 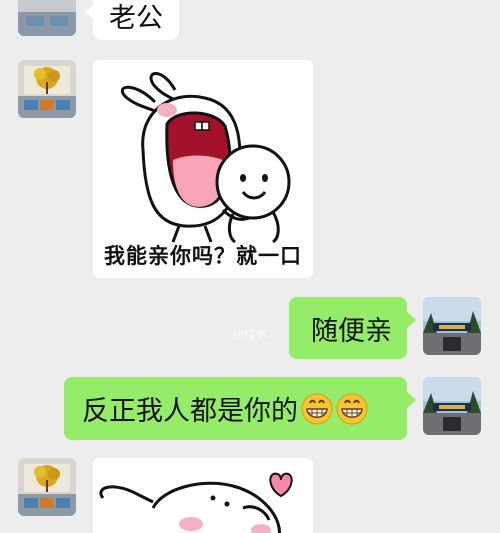 What do you see at coordinates (196, 502) in the screenshot?
I see `bunny-heart-sticker` at bounding box center [196, 502].